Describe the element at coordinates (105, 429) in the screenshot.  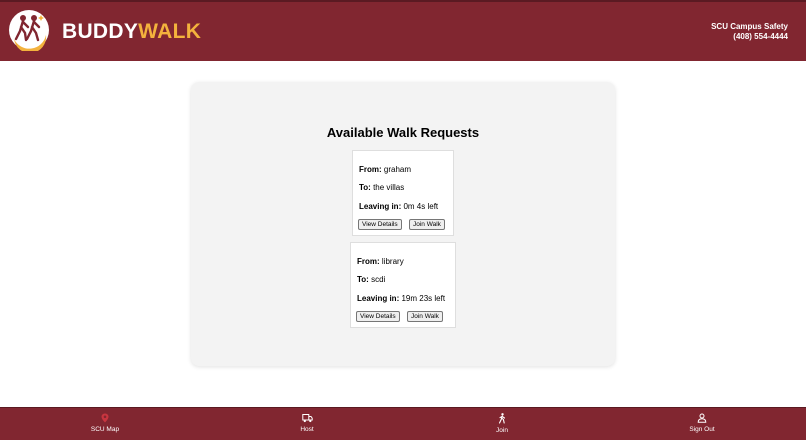
I see `nav-label-scu-map: SCU Map` at that location.